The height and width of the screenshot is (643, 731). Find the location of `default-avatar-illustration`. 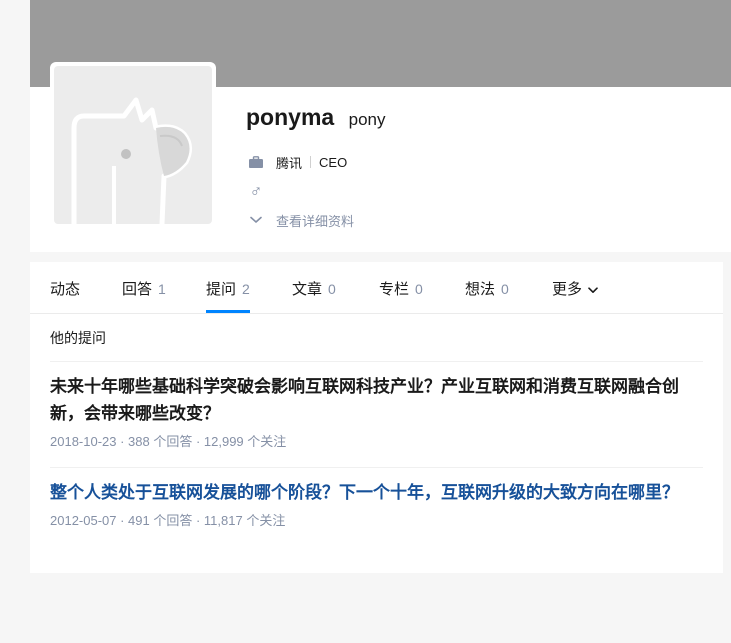

default-avatar-illustration is located at coordinates (131, 160).